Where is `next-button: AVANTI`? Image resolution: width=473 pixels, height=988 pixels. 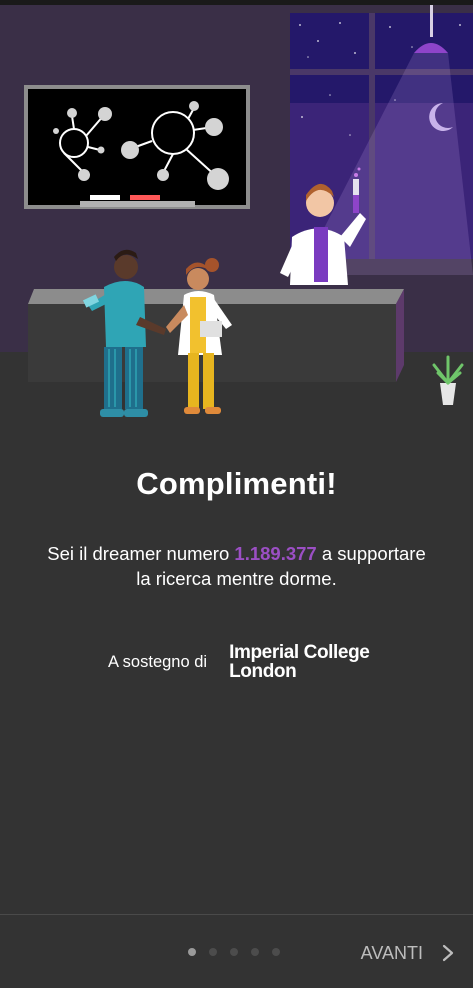
next-button: AVANTI is located at coordinates (408, 953).